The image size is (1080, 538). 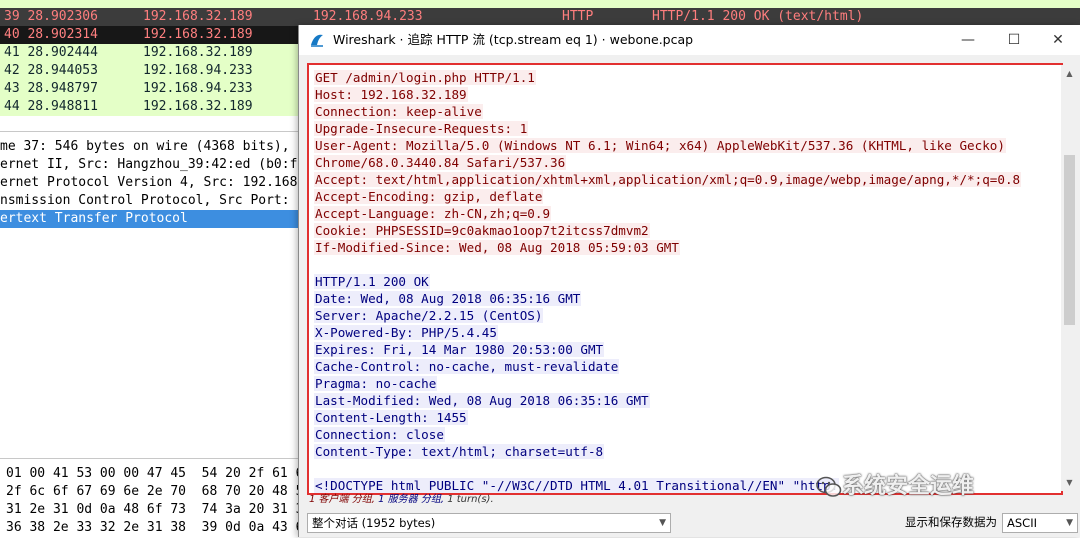 I want to click on client-stream-line: Upgrade-Insecure-Requests: 1, so click(x=421, y=128).